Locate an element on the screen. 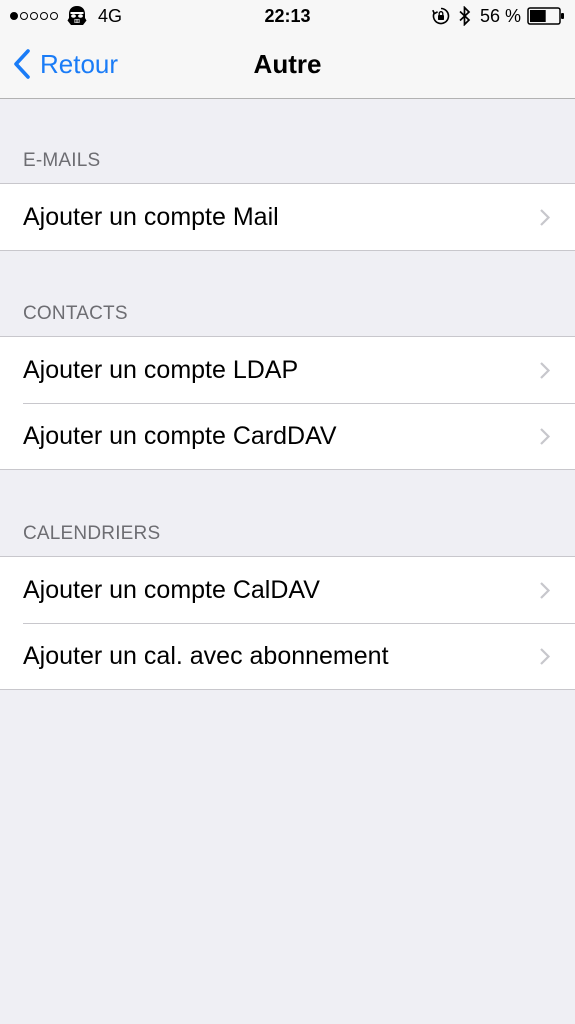  status-right: 56 % is located at coordinates (498, 16).